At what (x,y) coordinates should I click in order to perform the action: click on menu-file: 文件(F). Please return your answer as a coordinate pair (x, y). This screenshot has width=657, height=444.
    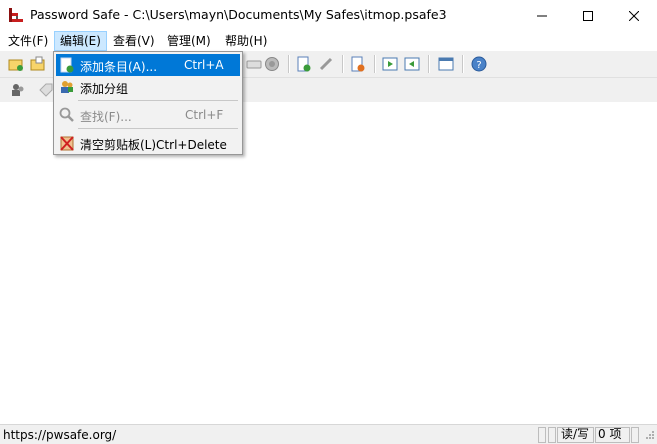
    Looking at the image, I should click on (28, 41).